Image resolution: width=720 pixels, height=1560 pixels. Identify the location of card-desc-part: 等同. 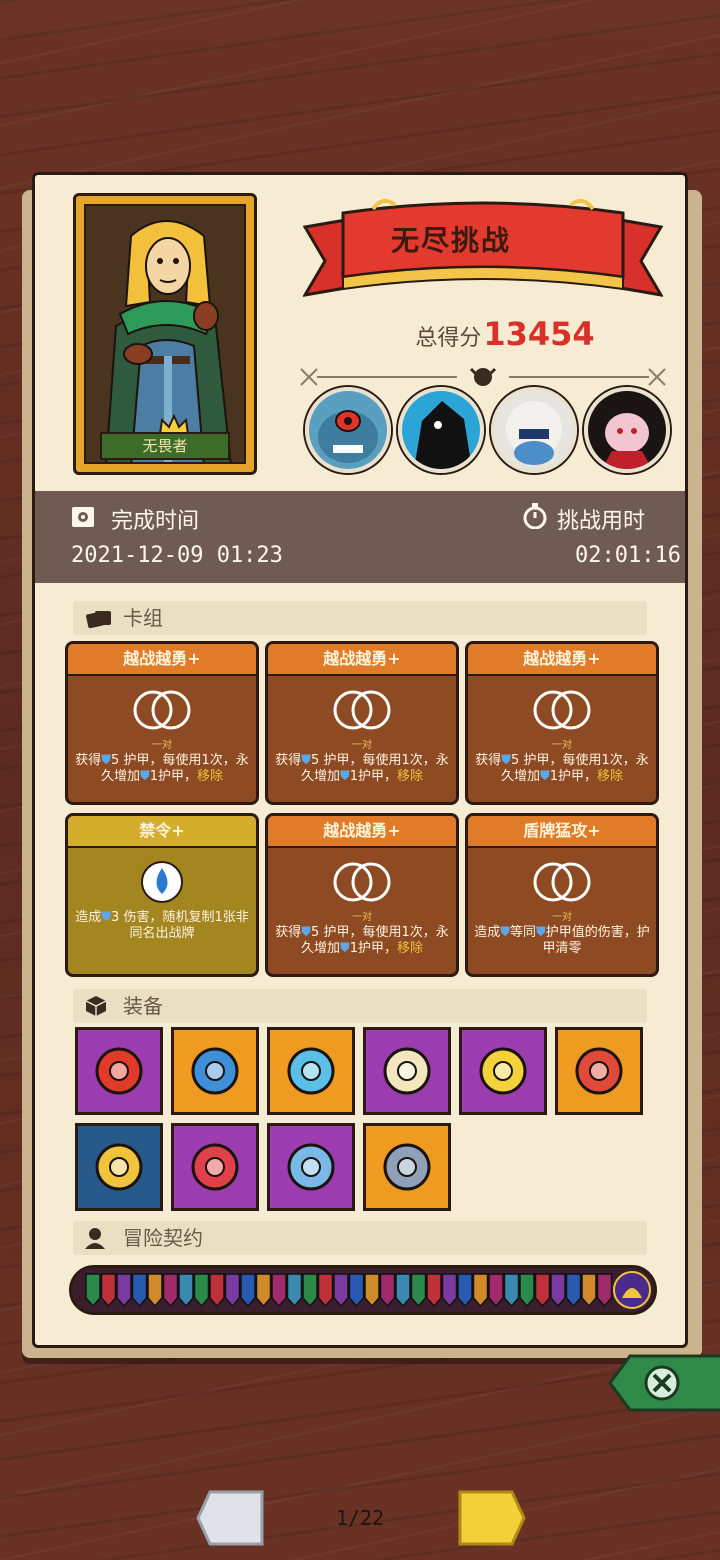
(522, 932).